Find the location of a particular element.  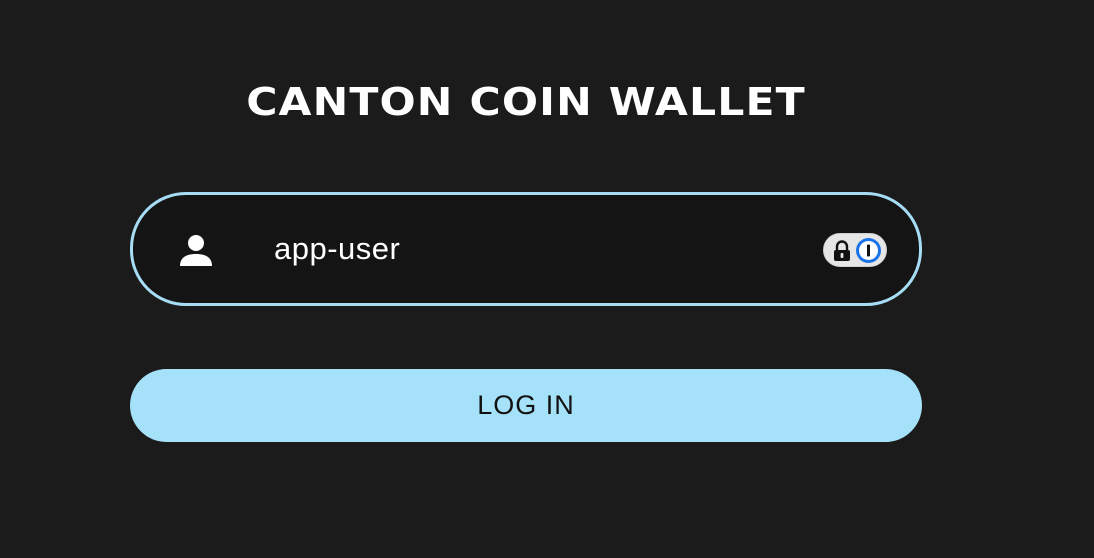

username-input is located at coordinates (534, 249).